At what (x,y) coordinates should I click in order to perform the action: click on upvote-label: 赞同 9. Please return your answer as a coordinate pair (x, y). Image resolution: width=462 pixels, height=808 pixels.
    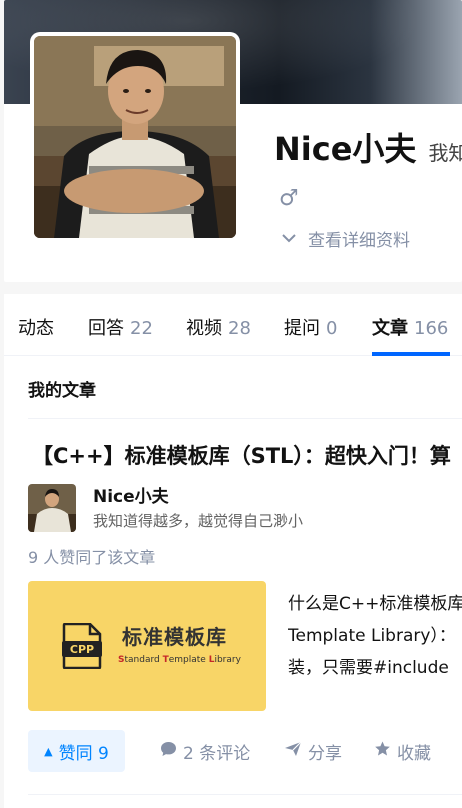
    Looking at the image, I should click on (83, 753).